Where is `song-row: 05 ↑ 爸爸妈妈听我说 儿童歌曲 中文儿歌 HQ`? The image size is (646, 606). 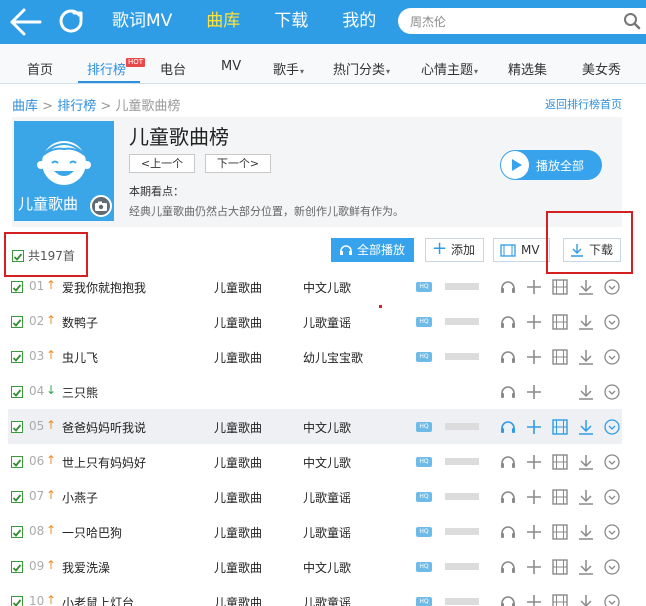 song-row: 05 ↑ 爸爸妈妈听我说 儿童歌曲 中文儿歌 HQ is located at coordinates (315, 426).